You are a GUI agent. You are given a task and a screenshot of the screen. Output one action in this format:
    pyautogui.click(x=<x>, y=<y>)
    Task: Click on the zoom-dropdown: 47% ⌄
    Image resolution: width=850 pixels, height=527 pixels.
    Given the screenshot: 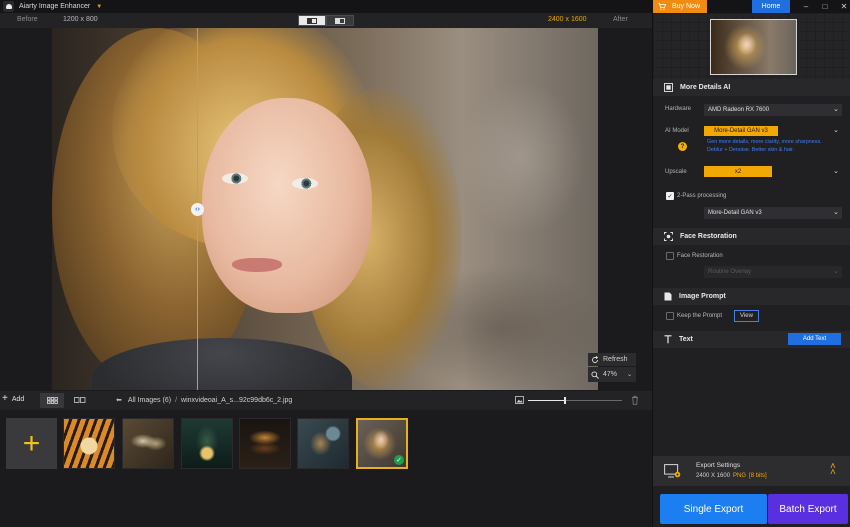 What is the action you would take?
    pyautogui.click(x=612, y=374)
    